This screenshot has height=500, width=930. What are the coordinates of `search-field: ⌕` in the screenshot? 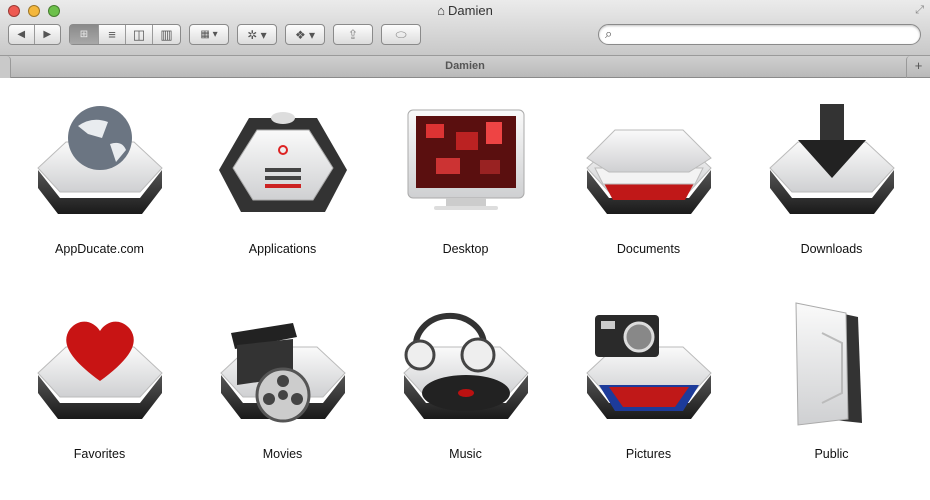 It's located at (759, 34).